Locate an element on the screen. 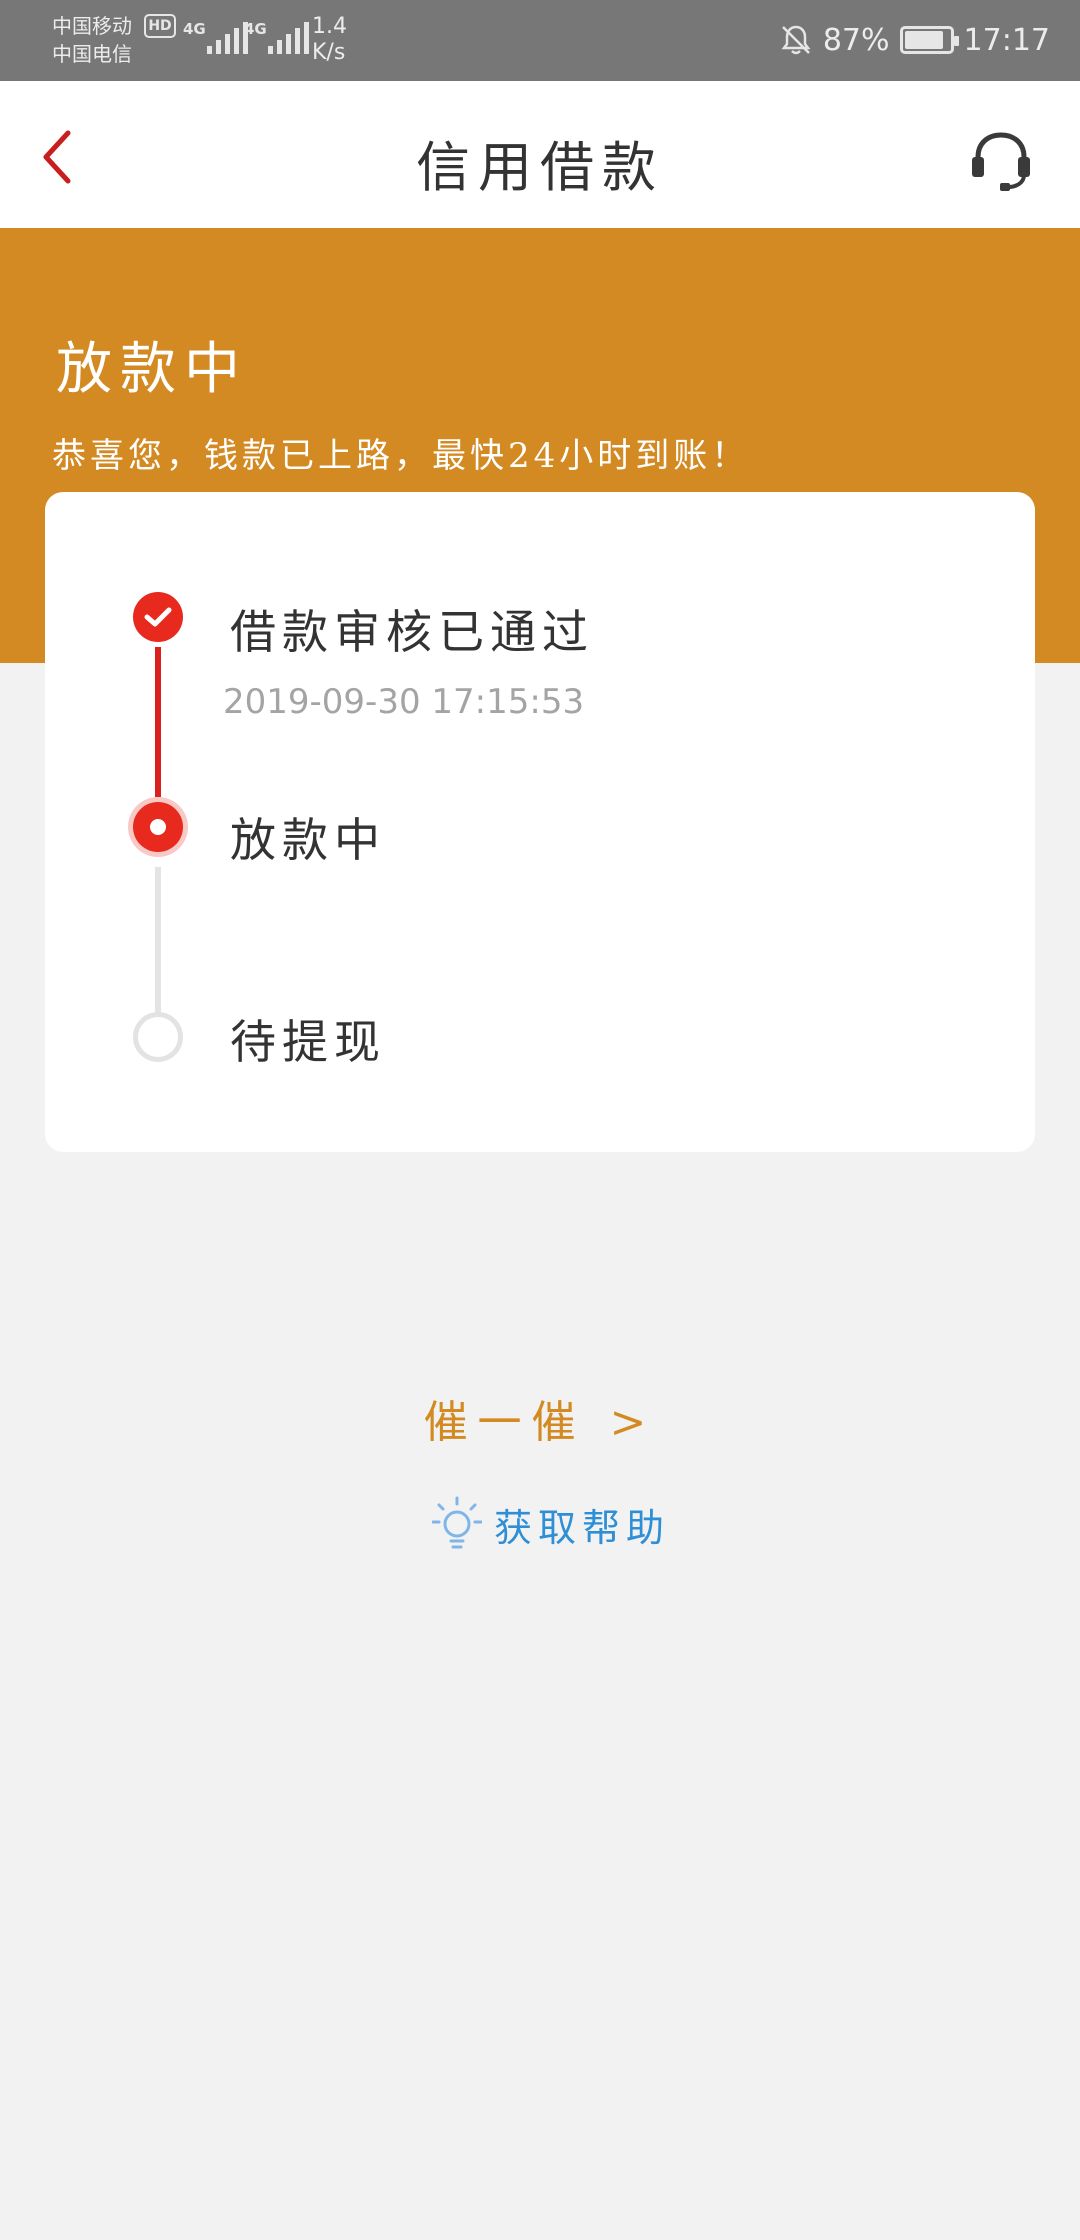  app-header: 信用借款 is located at coordinates (540, 154).